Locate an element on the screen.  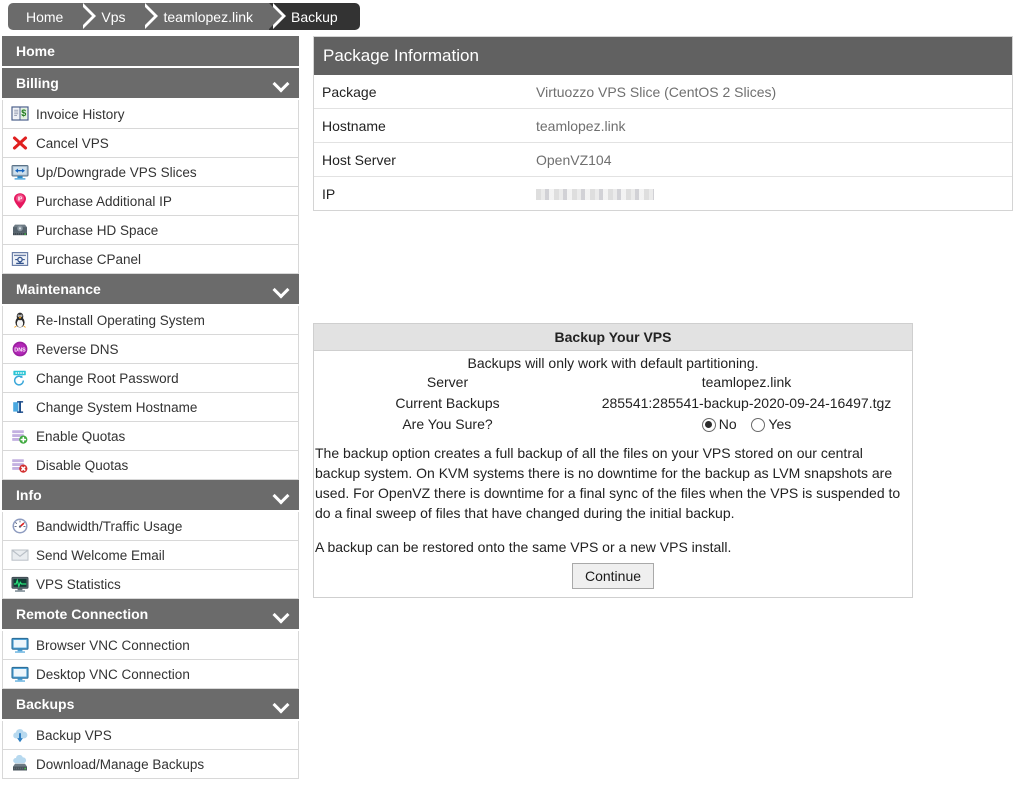
monitor-icon is located at coordinates (20, 645).